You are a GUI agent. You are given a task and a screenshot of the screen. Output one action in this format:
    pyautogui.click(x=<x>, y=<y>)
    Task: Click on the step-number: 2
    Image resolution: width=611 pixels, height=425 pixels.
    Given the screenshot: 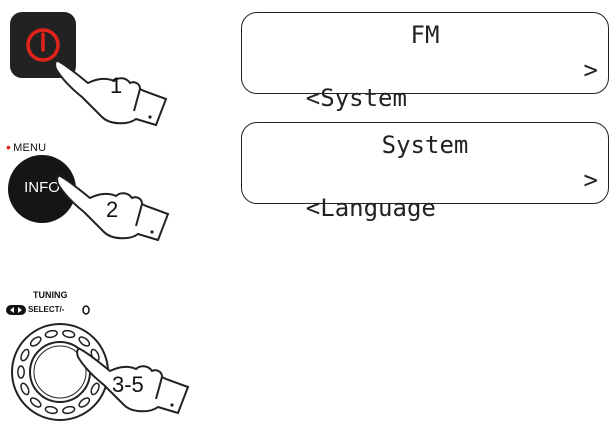 What is the action you would take?
    pyautogui.click(x=112, y=209)
    